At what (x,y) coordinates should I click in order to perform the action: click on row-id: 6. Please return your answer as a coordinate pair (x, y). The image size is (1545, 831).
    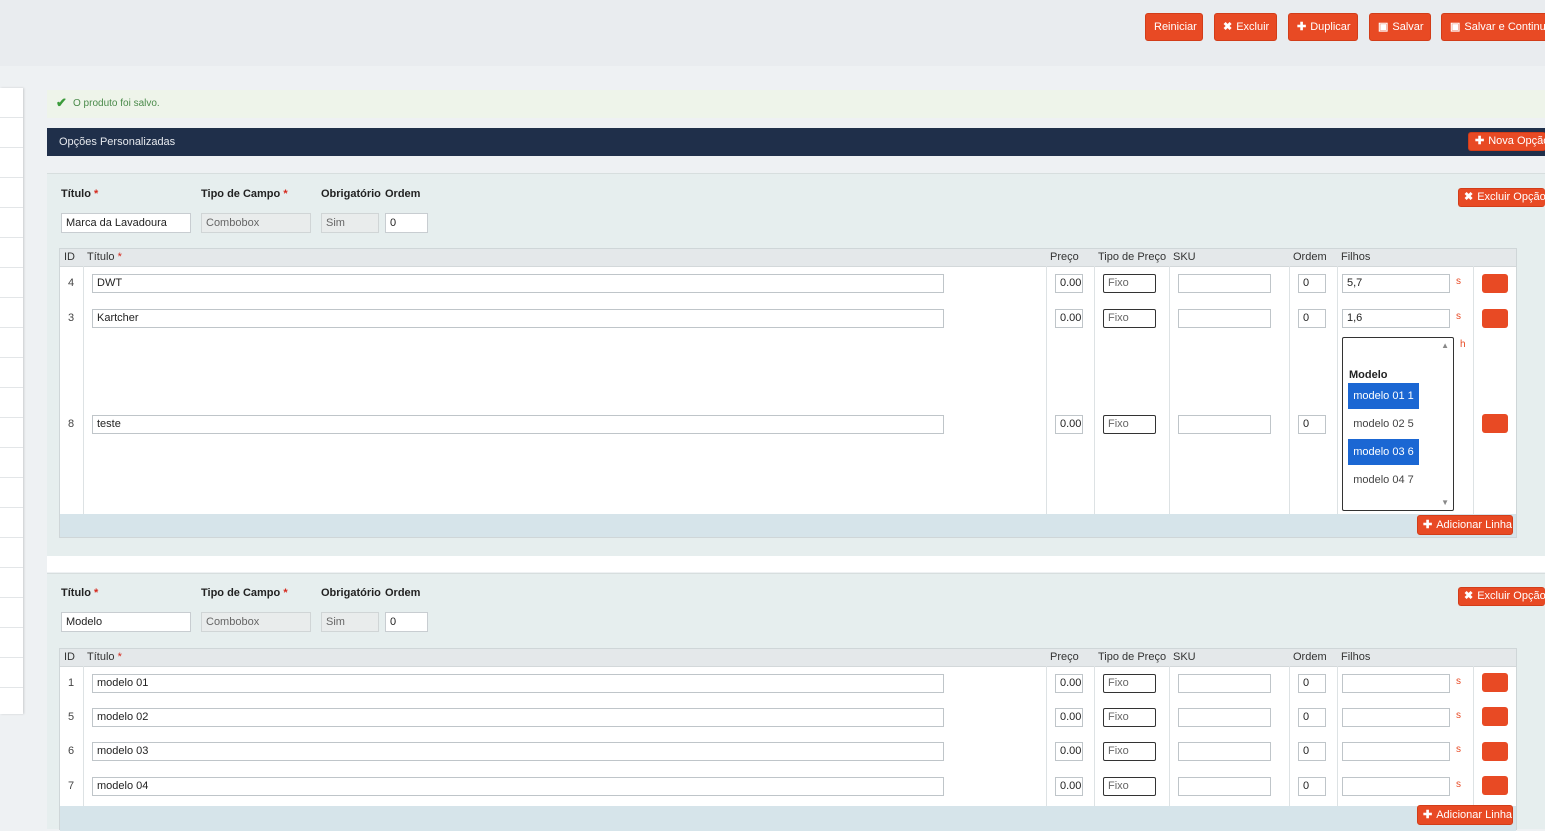
    Looking at the image, I should click on (71, 751).